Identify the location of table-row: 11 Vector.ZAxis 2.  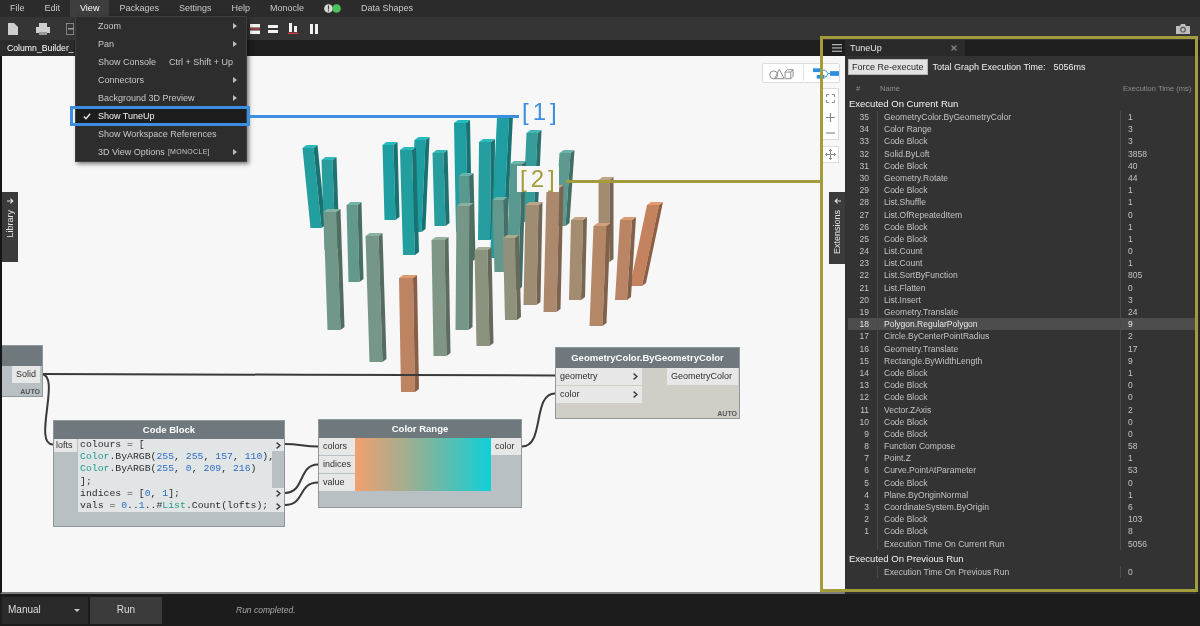
(1022, 409).